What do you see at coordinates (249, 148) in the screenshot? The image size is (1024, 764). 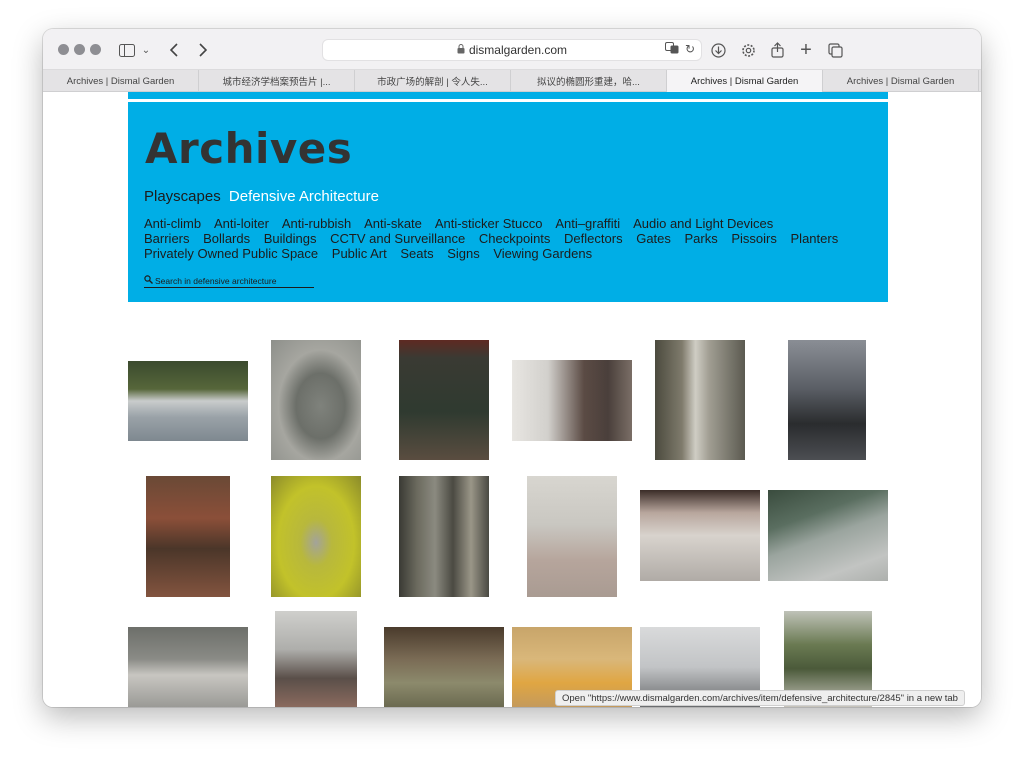 I see `page-title: Archives` at bounding box center [249, 148].